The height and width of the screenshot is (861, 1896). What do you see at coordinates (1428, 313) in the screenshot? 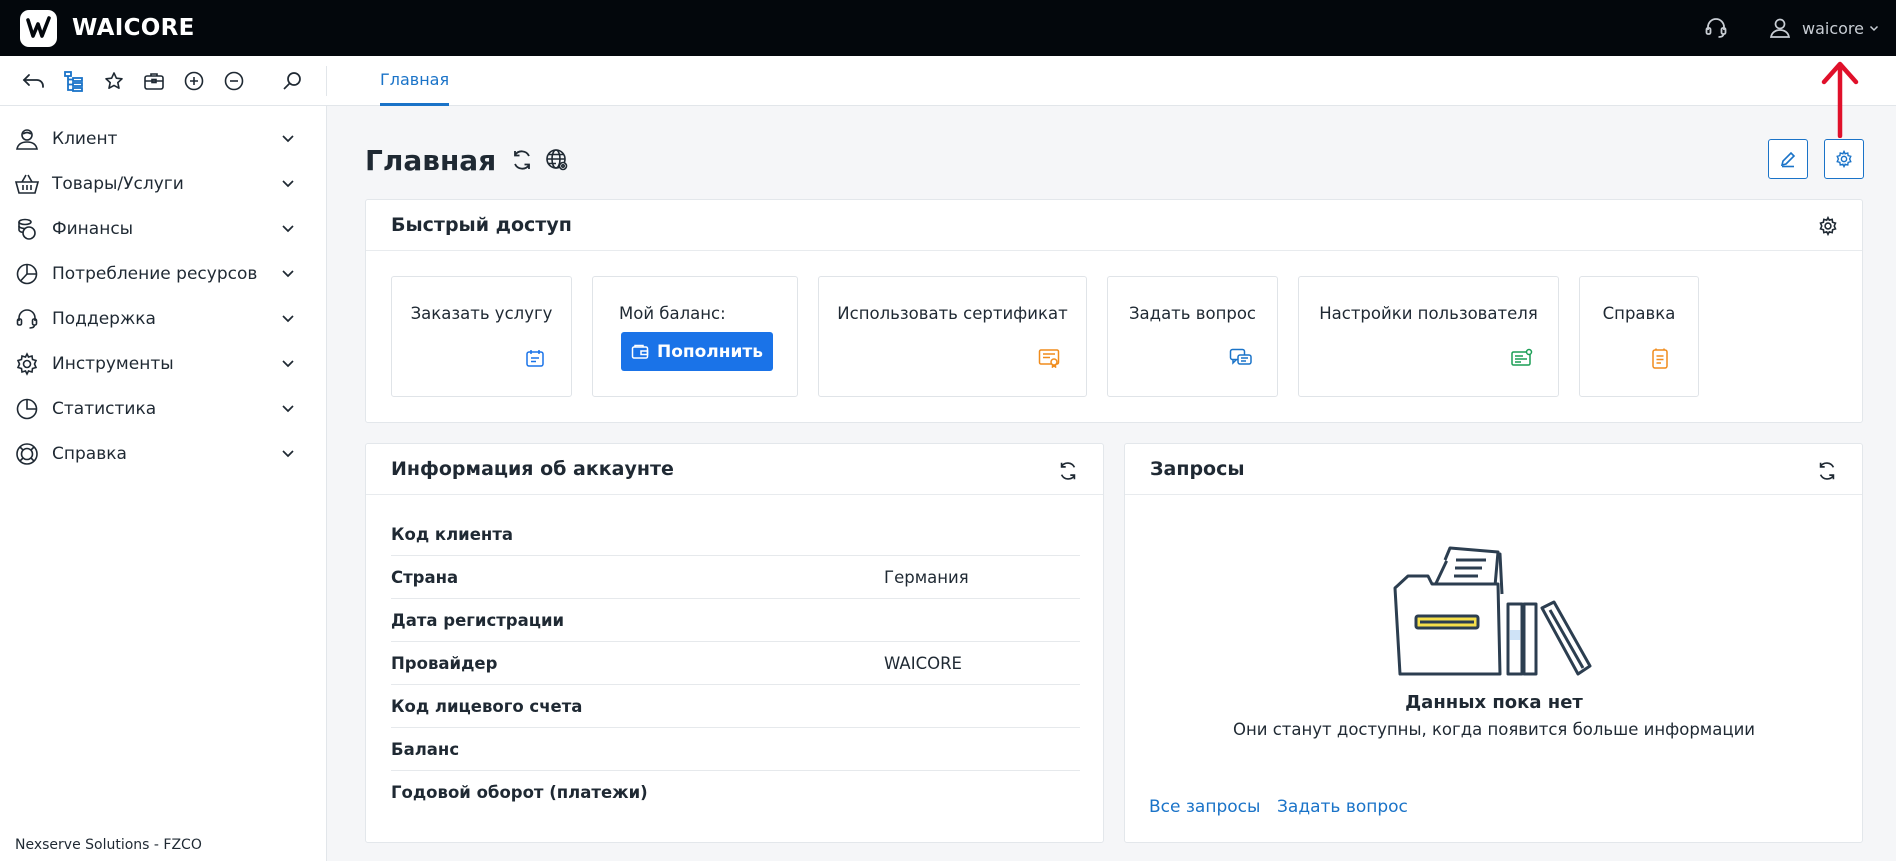
I see `tile-label: Настройки пользователя` at bounding box center [1428, 313].